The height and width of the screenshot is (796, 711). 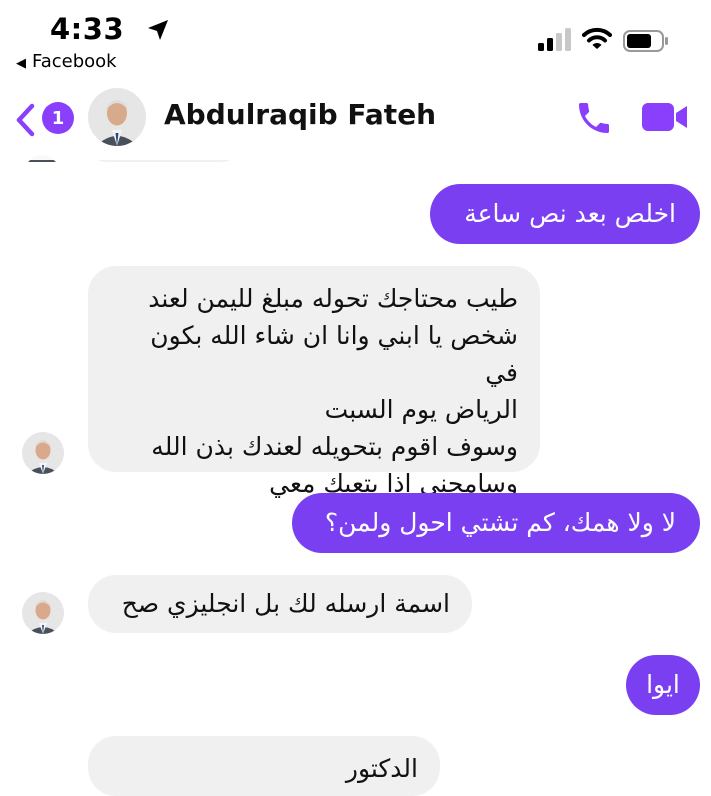 What do you see at coordinates (334, 354) in the screenshot?
I see `message-line: شخص يا ابني وانا ان شاء الله بكون في` at bounding box center [334, 354].